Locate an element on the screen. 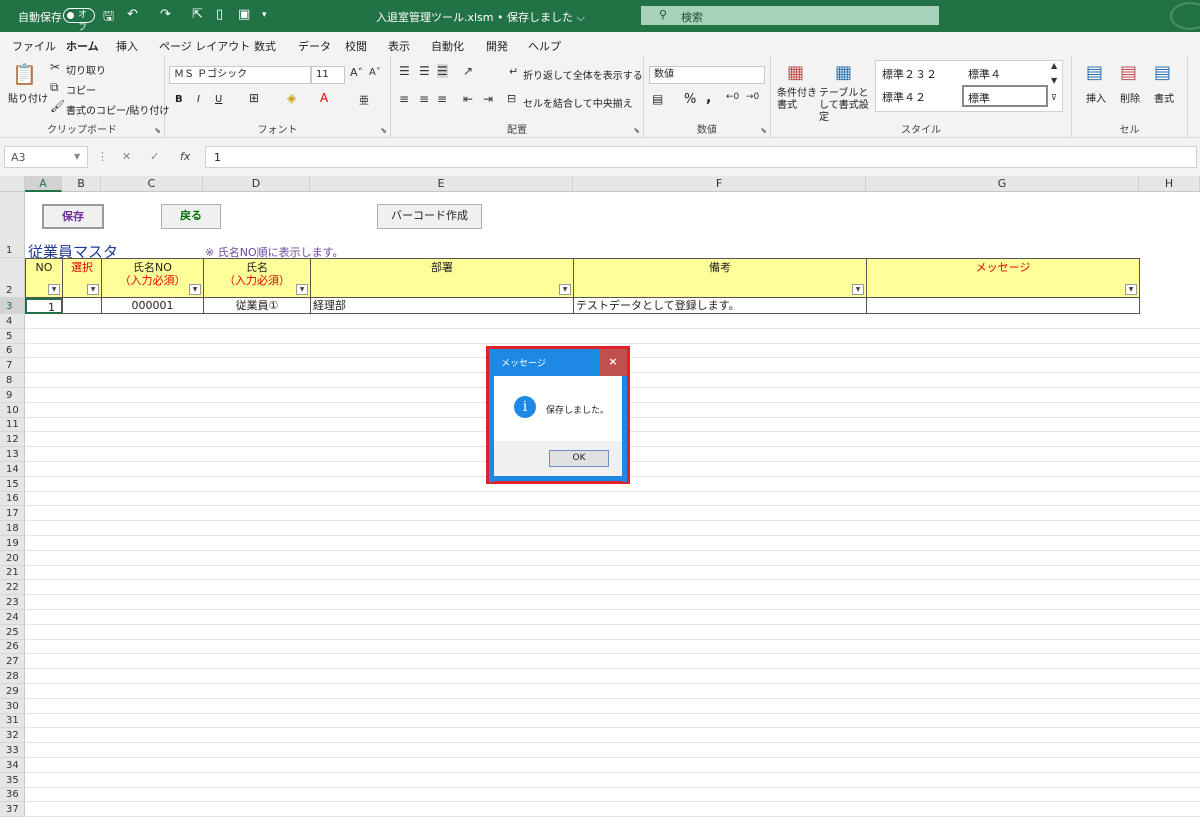 The height and width of the screenshot is (826, 1200). row-header: 8 is located at coordinates (12, 380).